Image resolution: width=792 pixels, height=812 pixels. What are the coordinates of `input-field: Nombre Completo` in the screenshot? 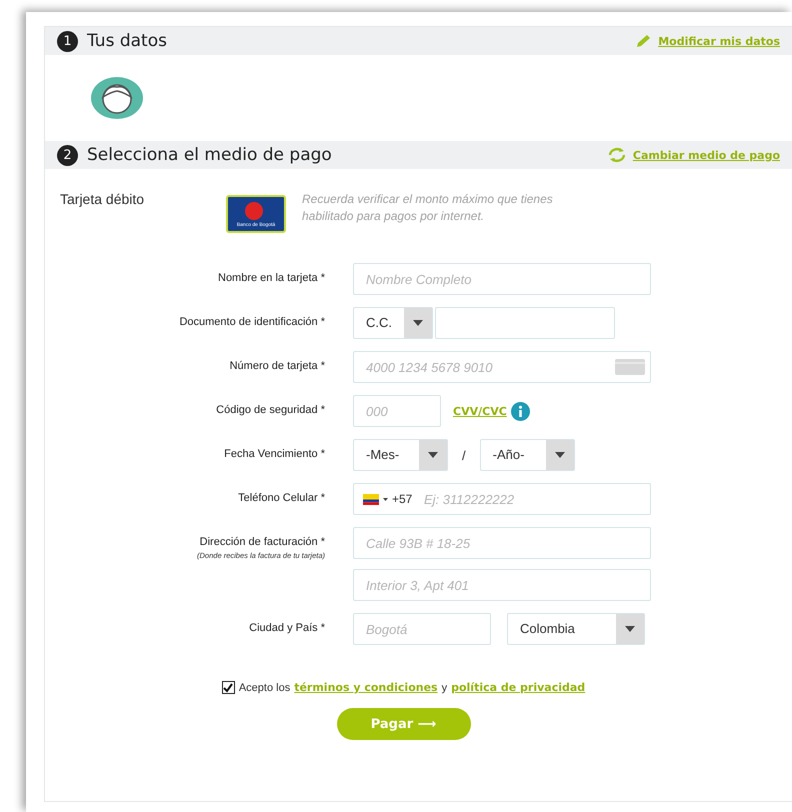 It's located at (502, 279).